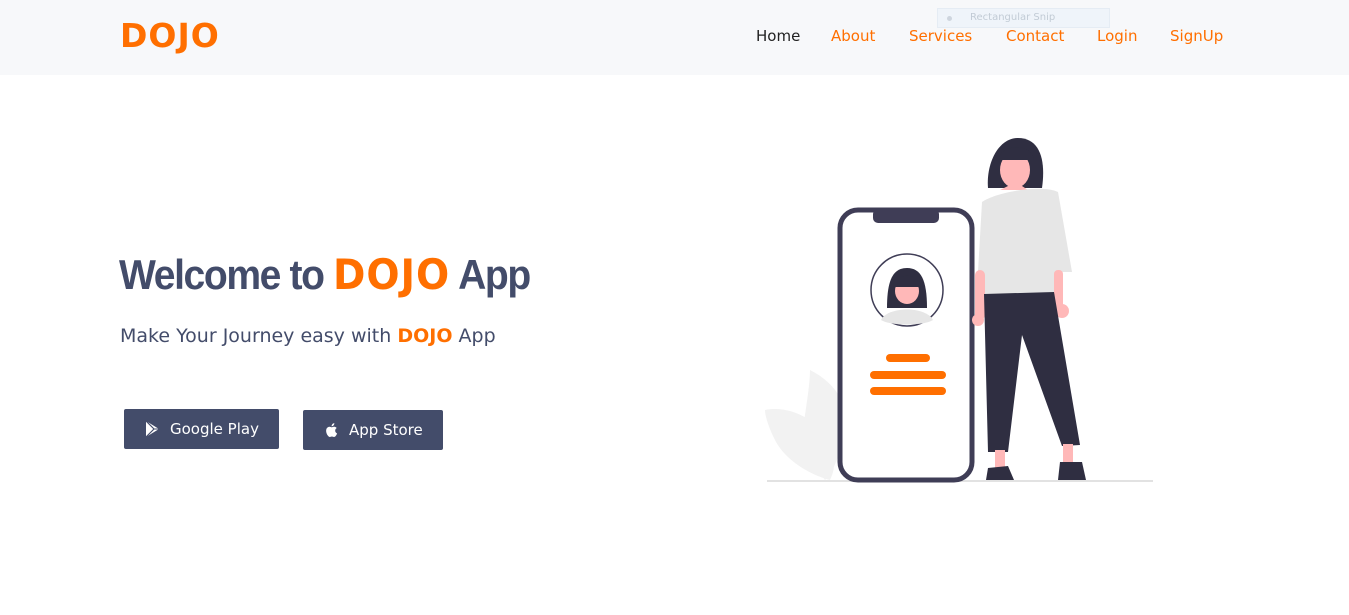 The width and height of the screenshot is (1349, 615). What do you see at coordinates (222, 274) in the screenshot?
I see `hero-title-prefix: Welcome to` at bounding box center [222, 274].